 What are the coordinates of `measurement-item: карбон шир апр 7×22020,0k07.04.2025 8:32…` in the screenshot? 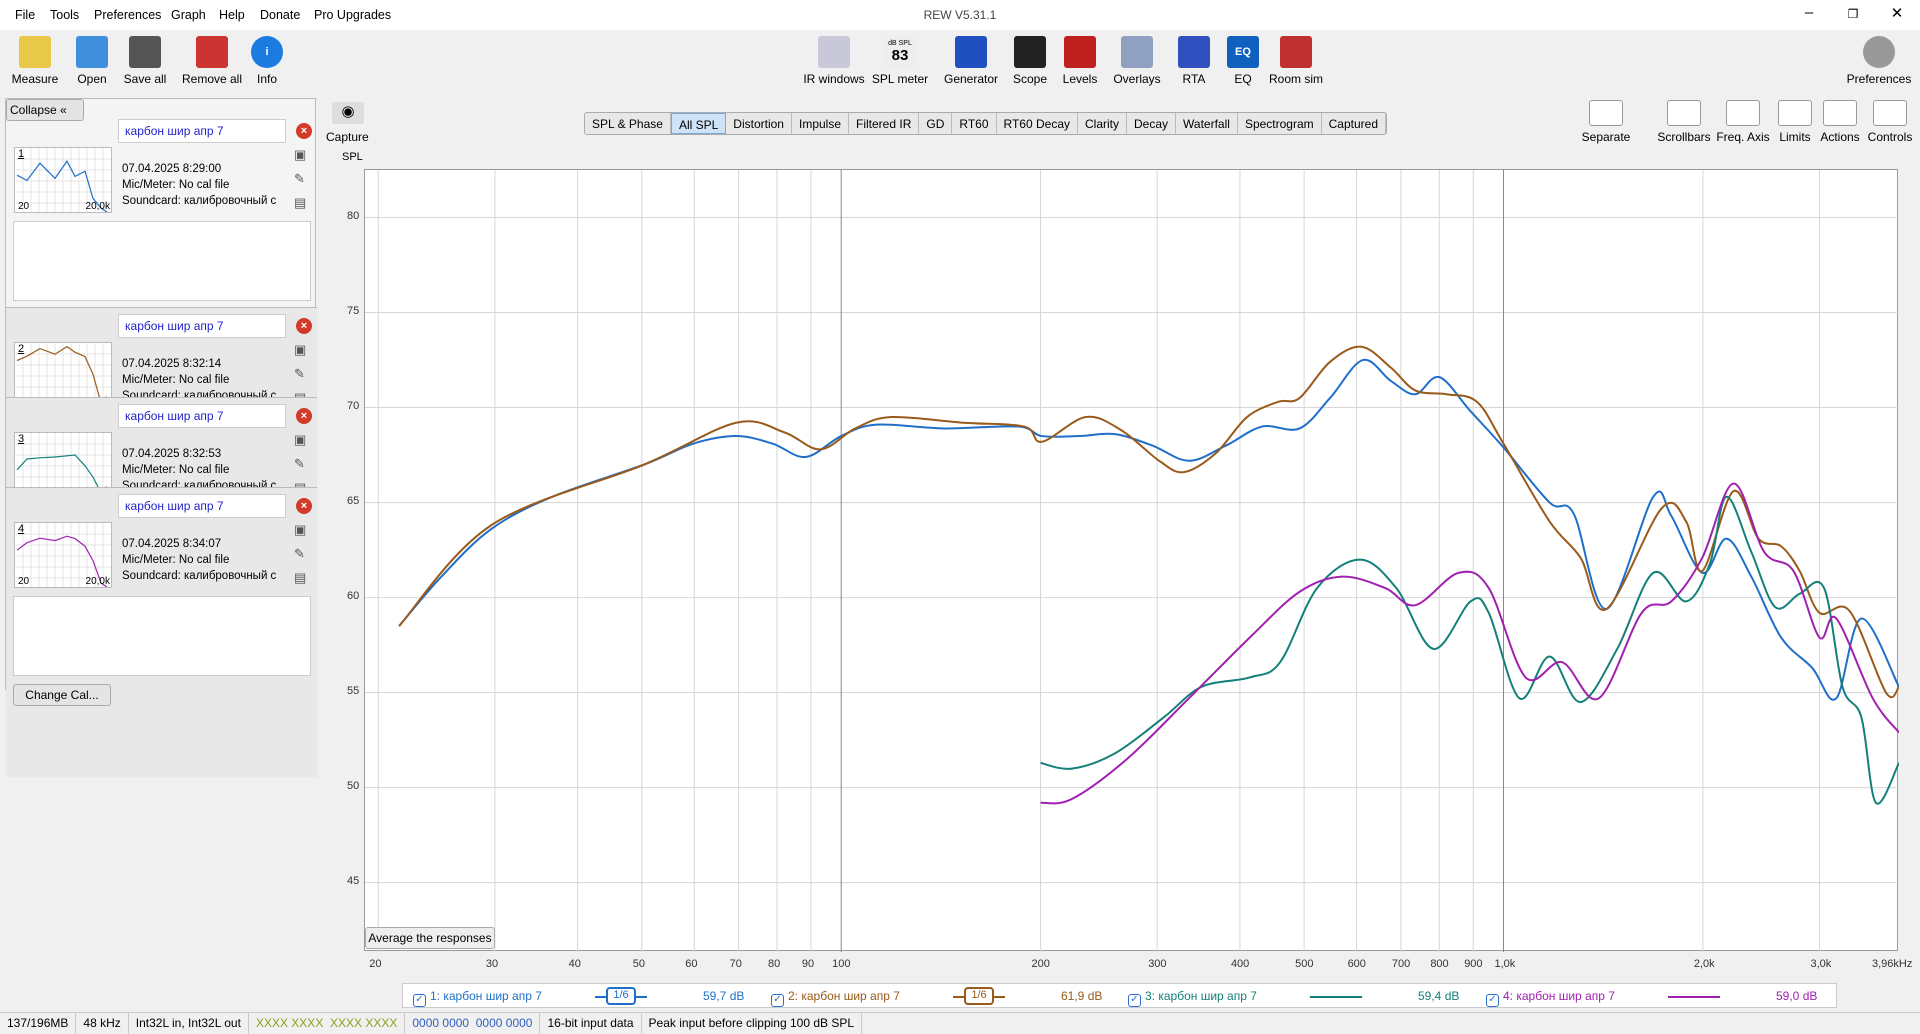 It's located at (161, 357).